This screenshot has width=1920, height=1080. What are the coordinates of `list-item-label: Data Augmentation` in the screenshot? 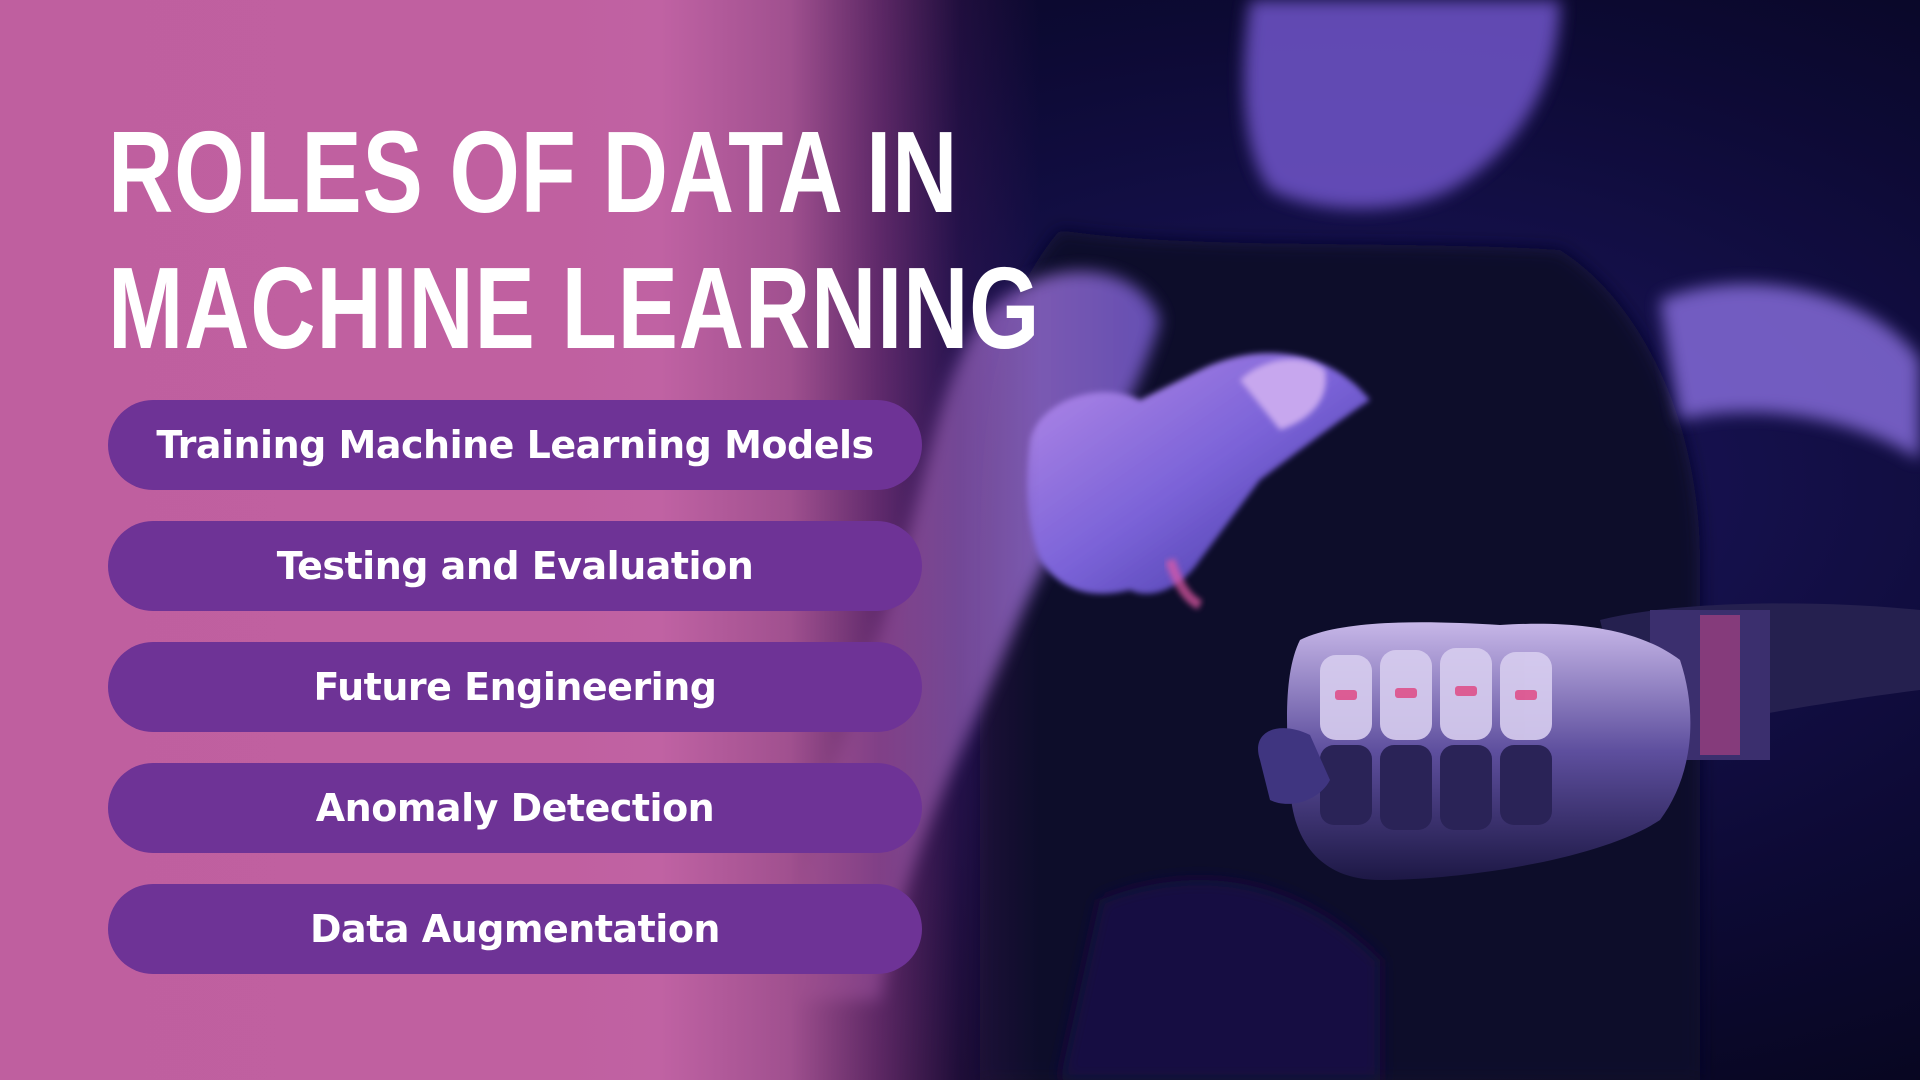 It's located at (515, 929).